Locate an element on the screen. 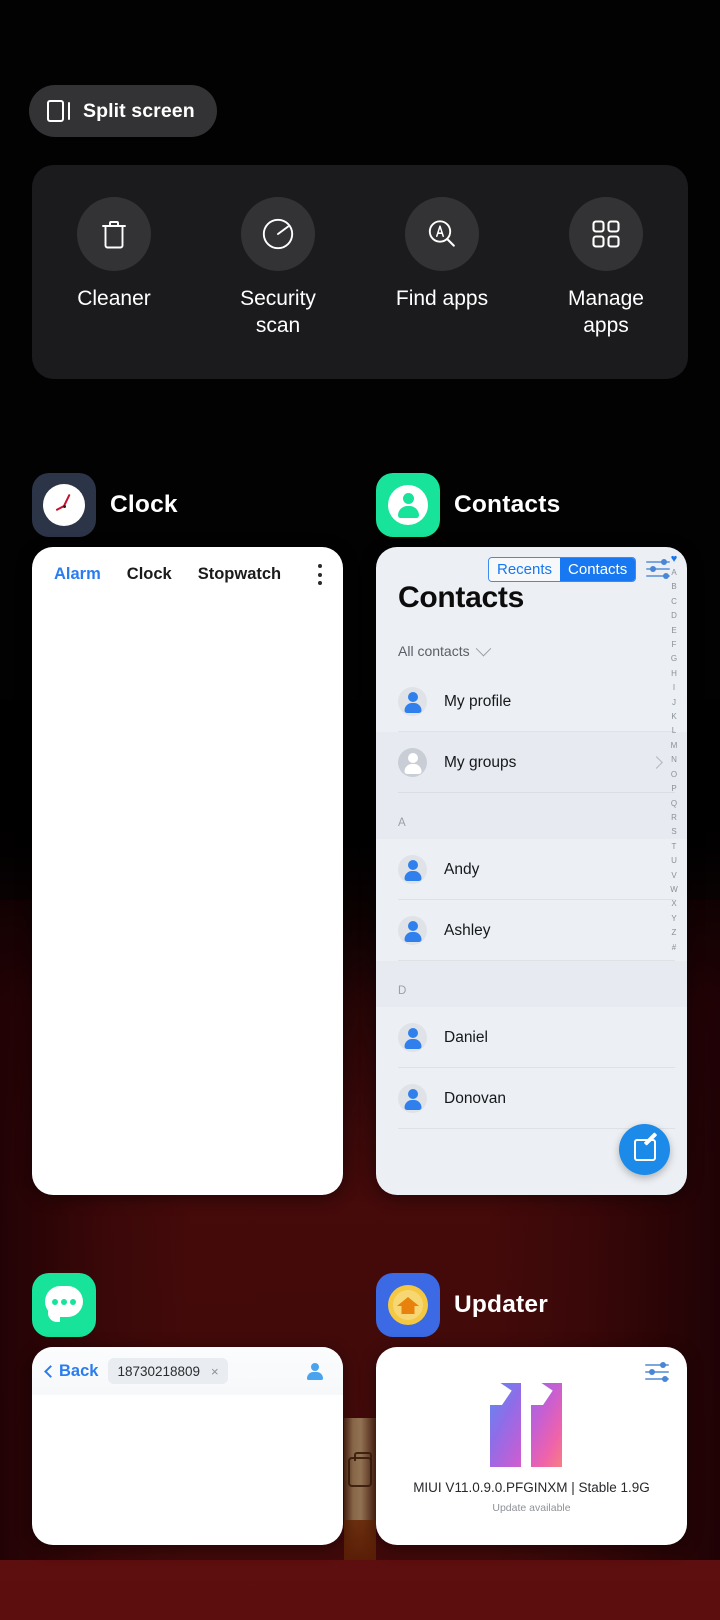  alphabet-index-letter: C is located at coordinates (674, 602).